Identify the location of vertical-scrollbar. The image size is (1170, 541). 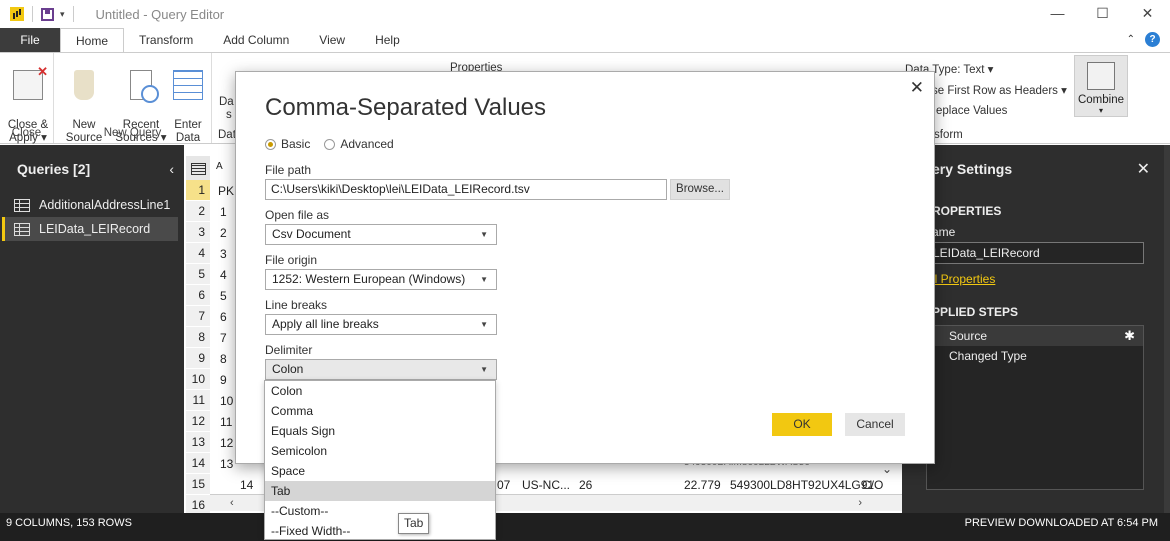
(1167, 329).